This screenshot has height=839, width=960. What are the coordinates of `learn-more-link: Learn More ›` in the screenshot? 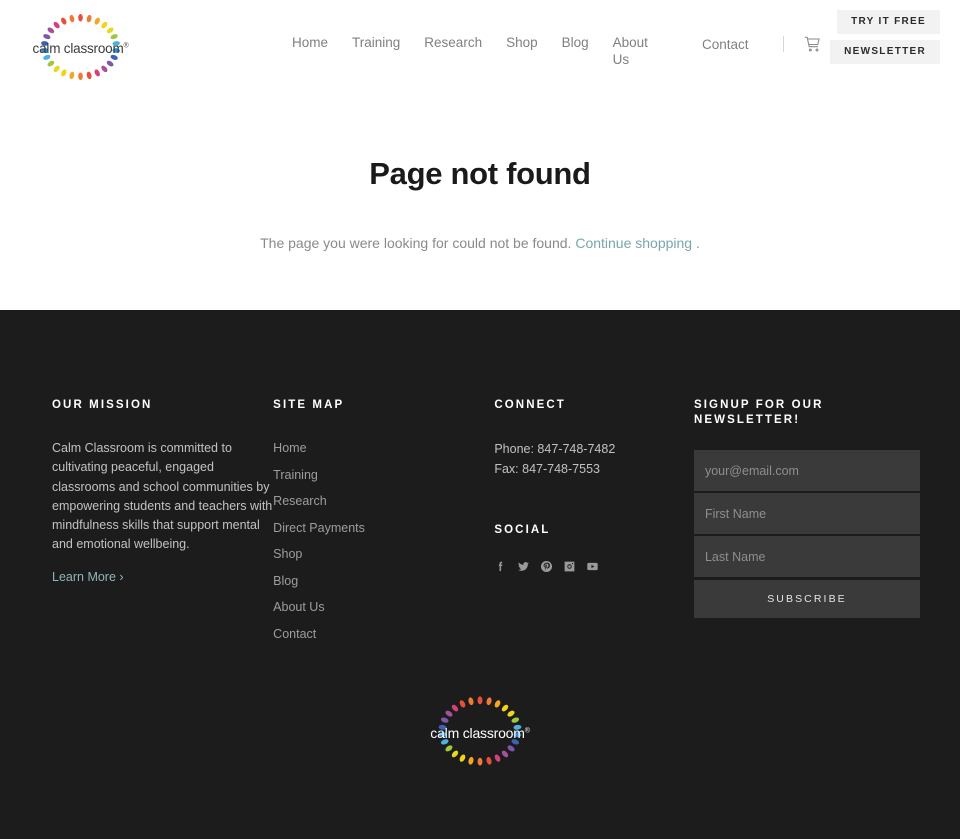 It's located at (88, 577).